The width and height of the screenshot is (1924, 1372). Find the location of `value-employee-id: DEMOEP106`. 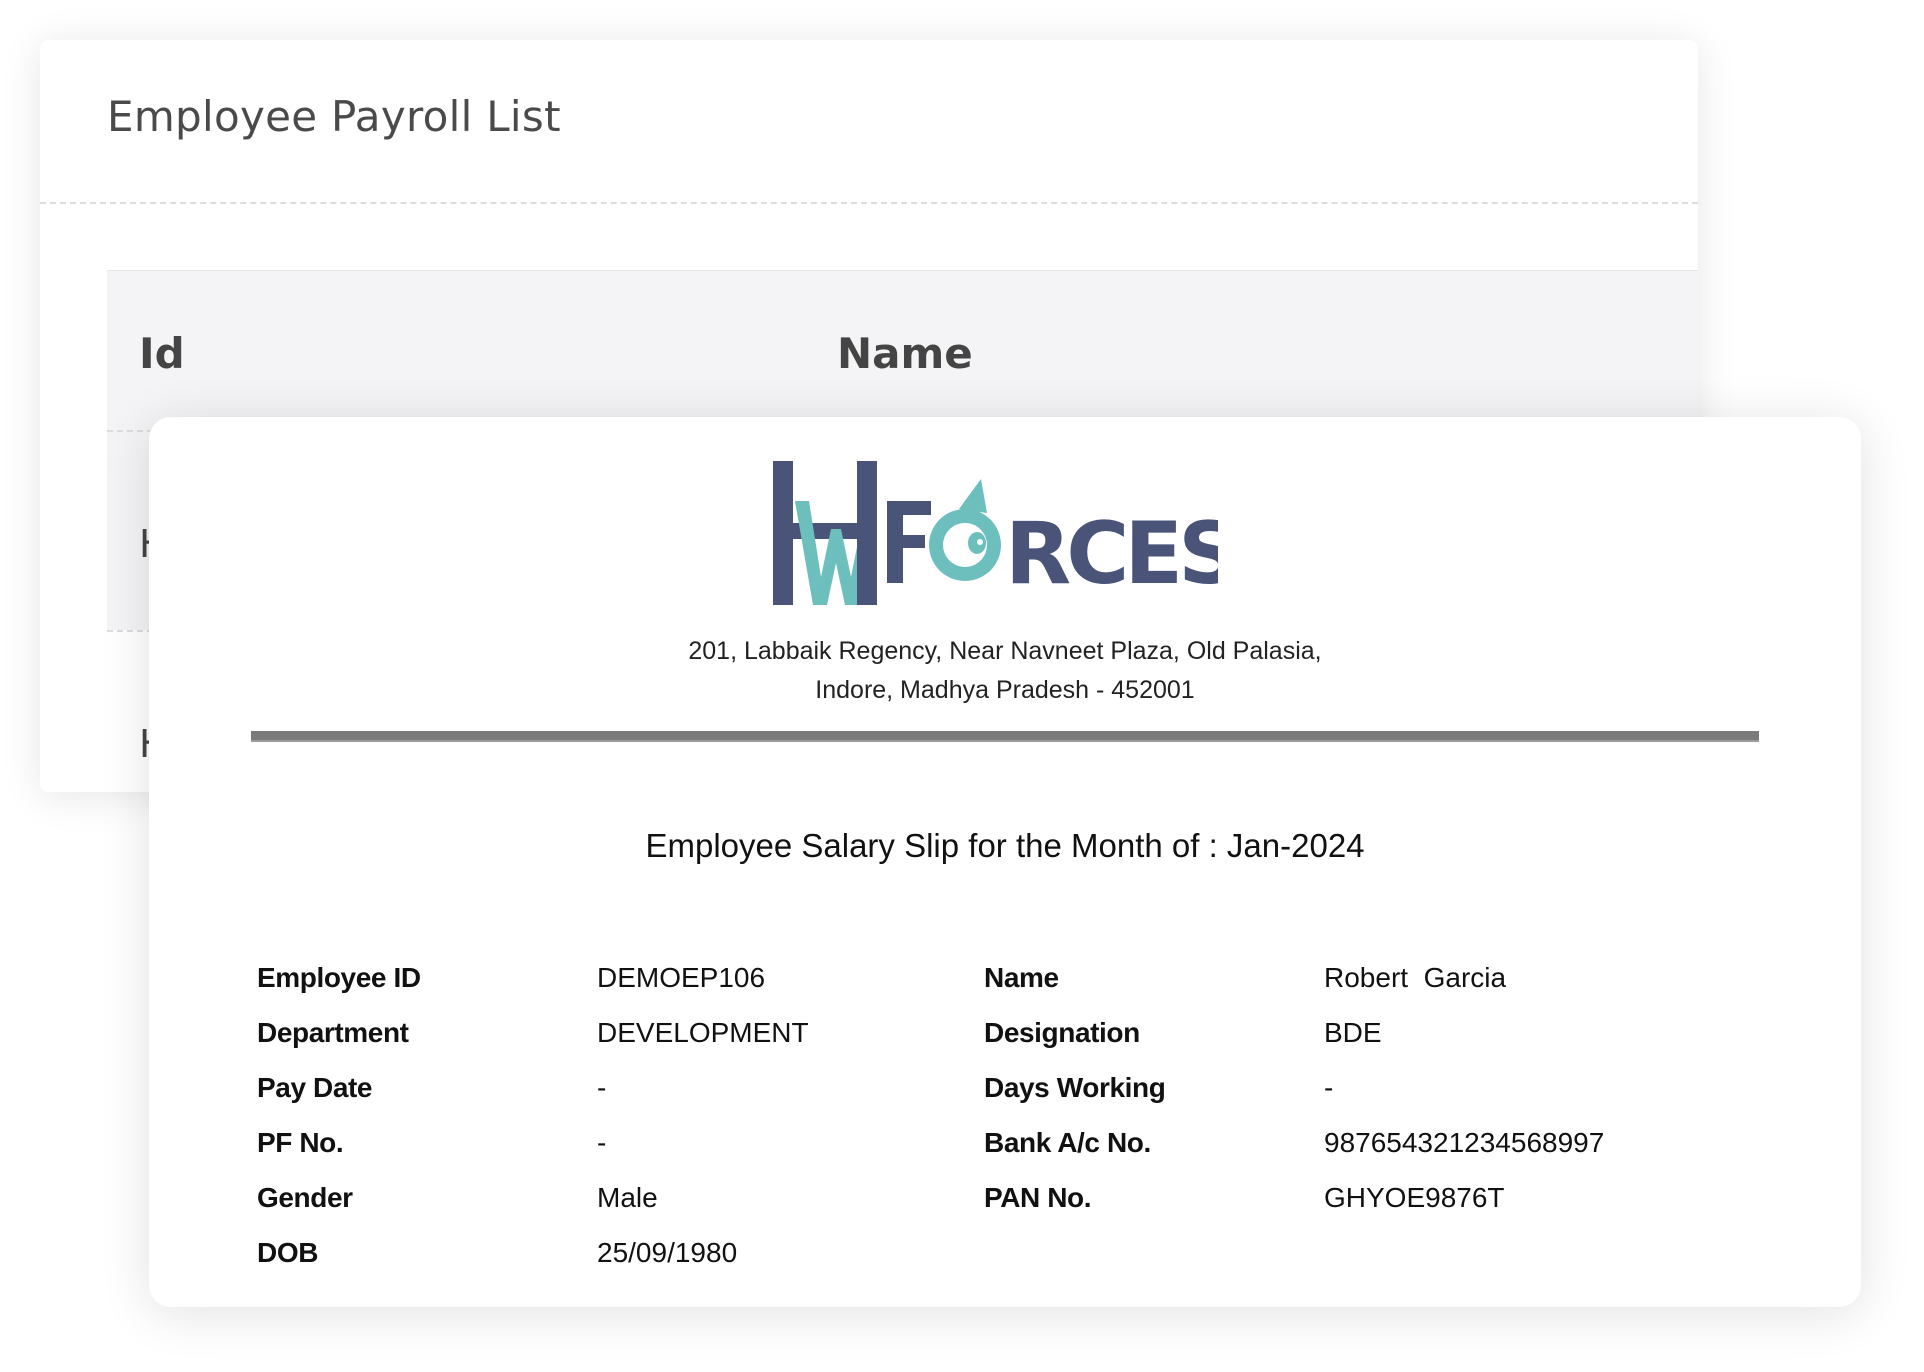

value-employee-id: DEMOEP106 is located at coordinates (681, 977).